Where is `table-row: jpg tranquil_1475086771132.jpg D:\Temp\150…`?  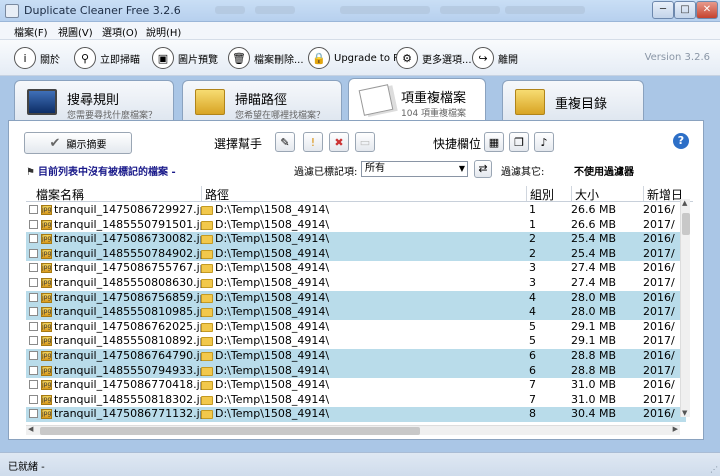 table-row: jpg tranquil_1475086771132.jpg D:\Temp\150… is located at coordinates (356, 414).